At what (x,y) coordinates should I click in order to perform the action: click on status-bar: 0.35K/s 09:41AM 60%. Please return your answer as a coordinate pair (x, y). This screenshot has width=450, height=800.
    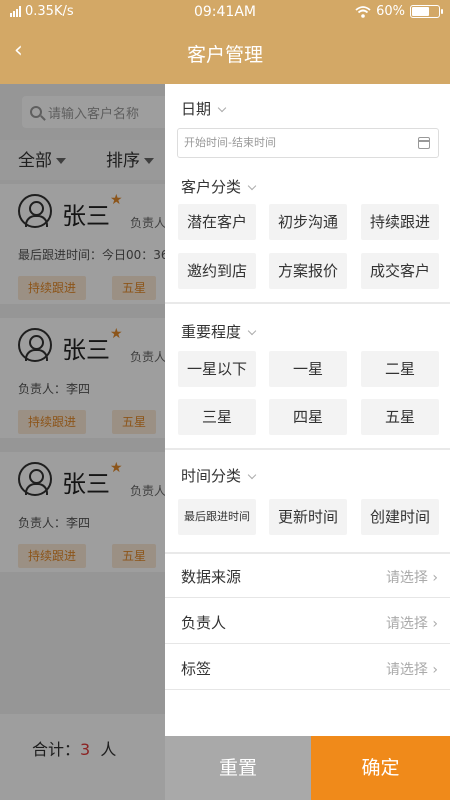
    Looking at the image, I should click on (225, 13).